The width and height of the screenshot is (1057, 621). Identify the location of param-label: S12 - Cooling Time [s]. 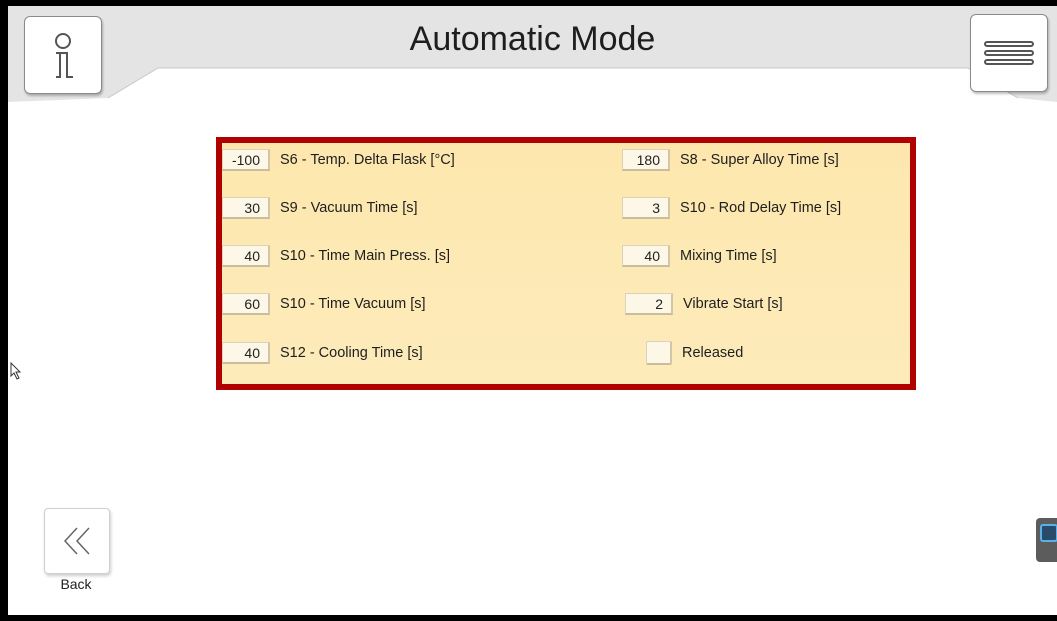
(351, 353).